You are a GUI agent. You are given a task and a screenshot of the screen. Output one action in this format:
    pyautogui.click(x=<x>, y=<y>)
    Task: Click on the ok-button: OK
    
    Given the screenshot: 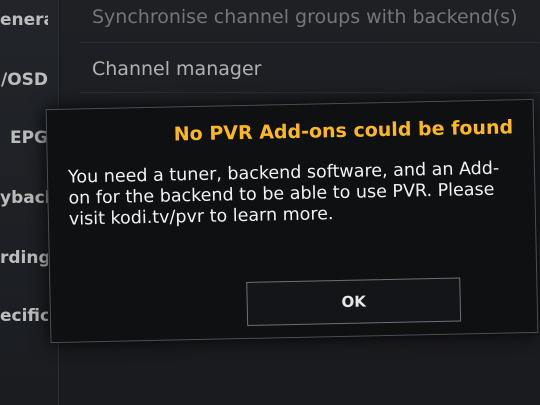 What is the action you would take?
    pyautogui.click(x=354, y=301)
    